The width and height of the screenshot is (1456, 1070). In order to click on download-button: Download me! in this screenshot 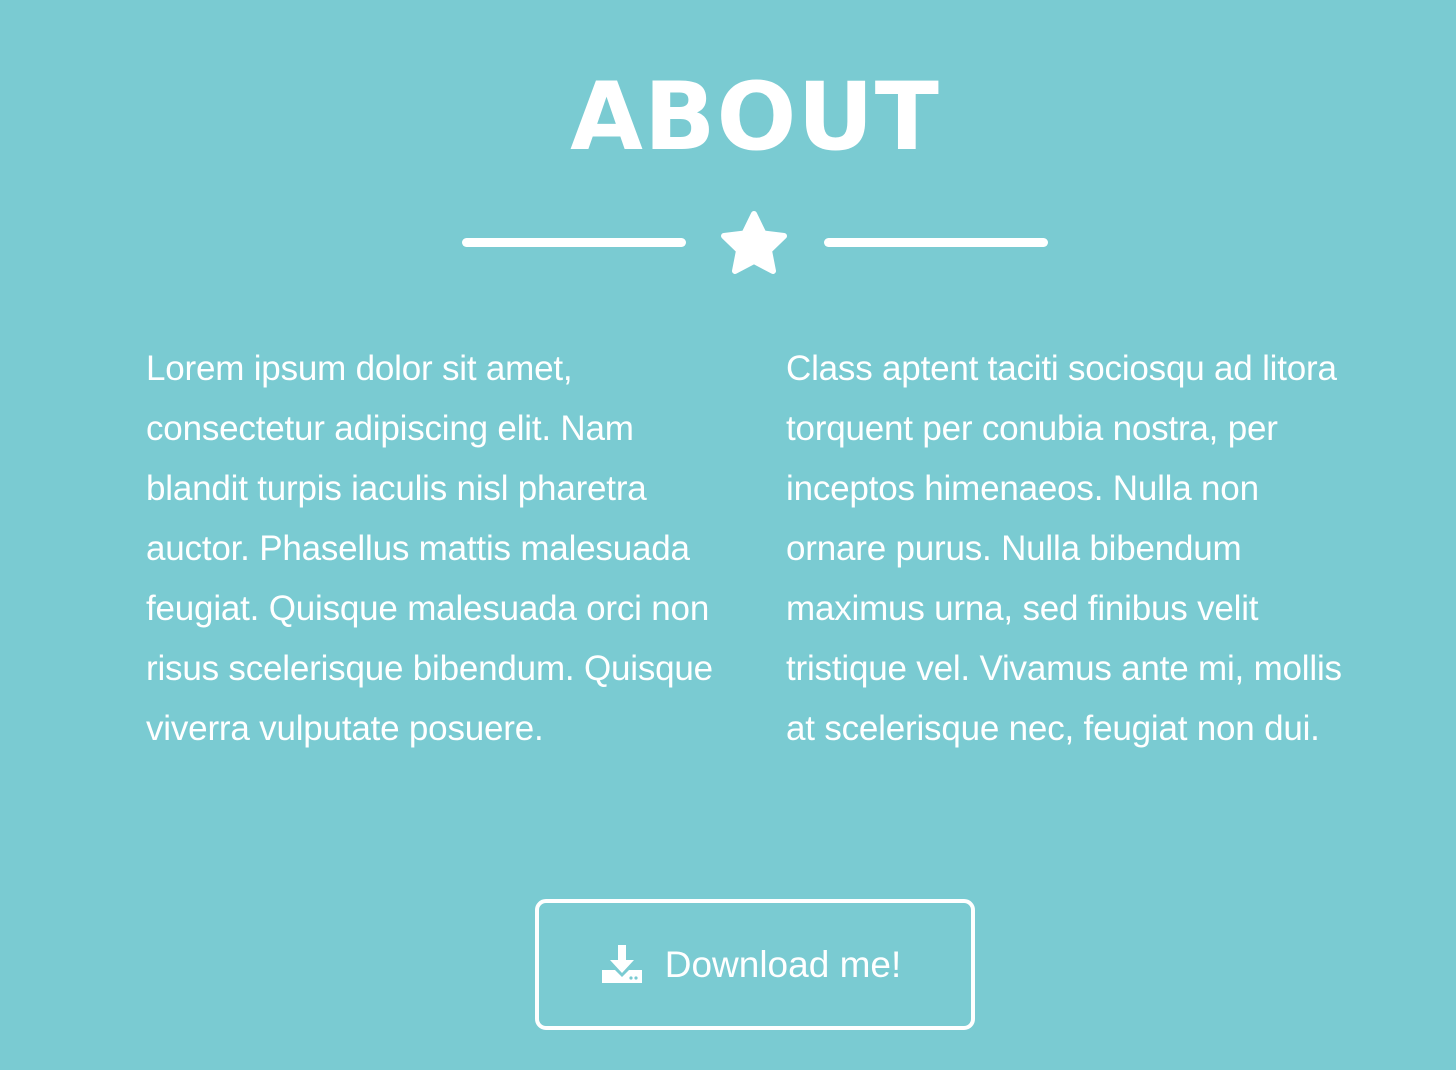, I will do `click(755, 964)`.